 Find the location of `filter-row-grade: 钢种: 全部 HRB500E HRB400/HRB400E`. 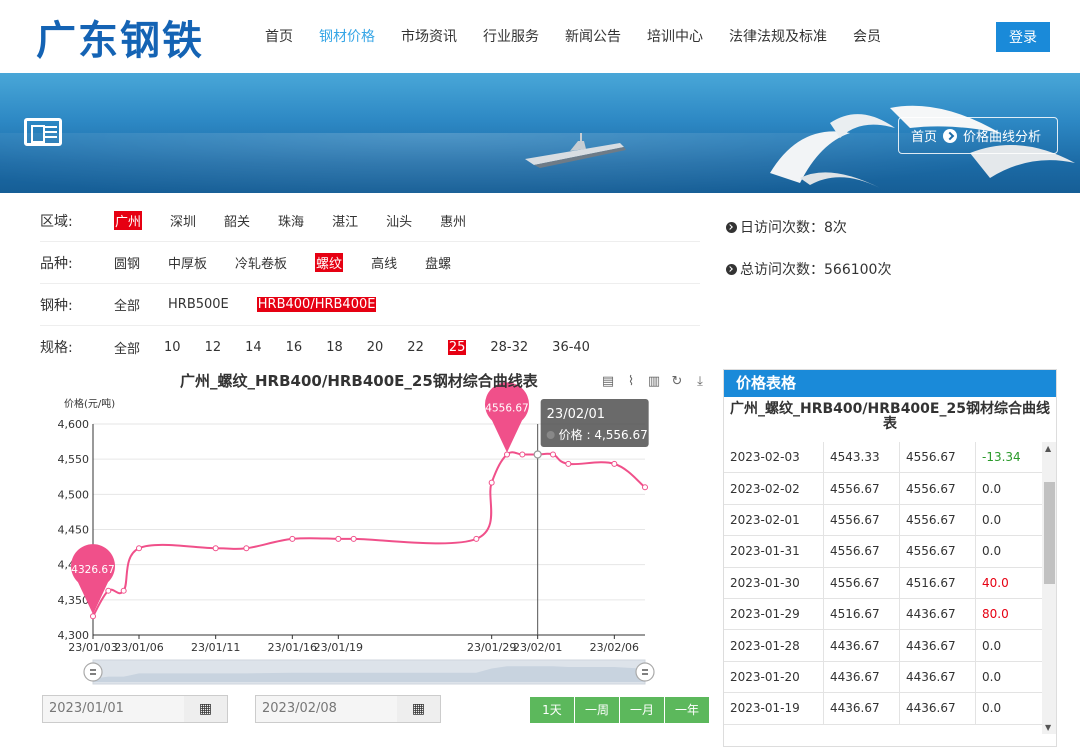

filter-row-grade: 钢种: 全部 HRB500E HRB400/HRB400E is located at coordinates (370, 305).